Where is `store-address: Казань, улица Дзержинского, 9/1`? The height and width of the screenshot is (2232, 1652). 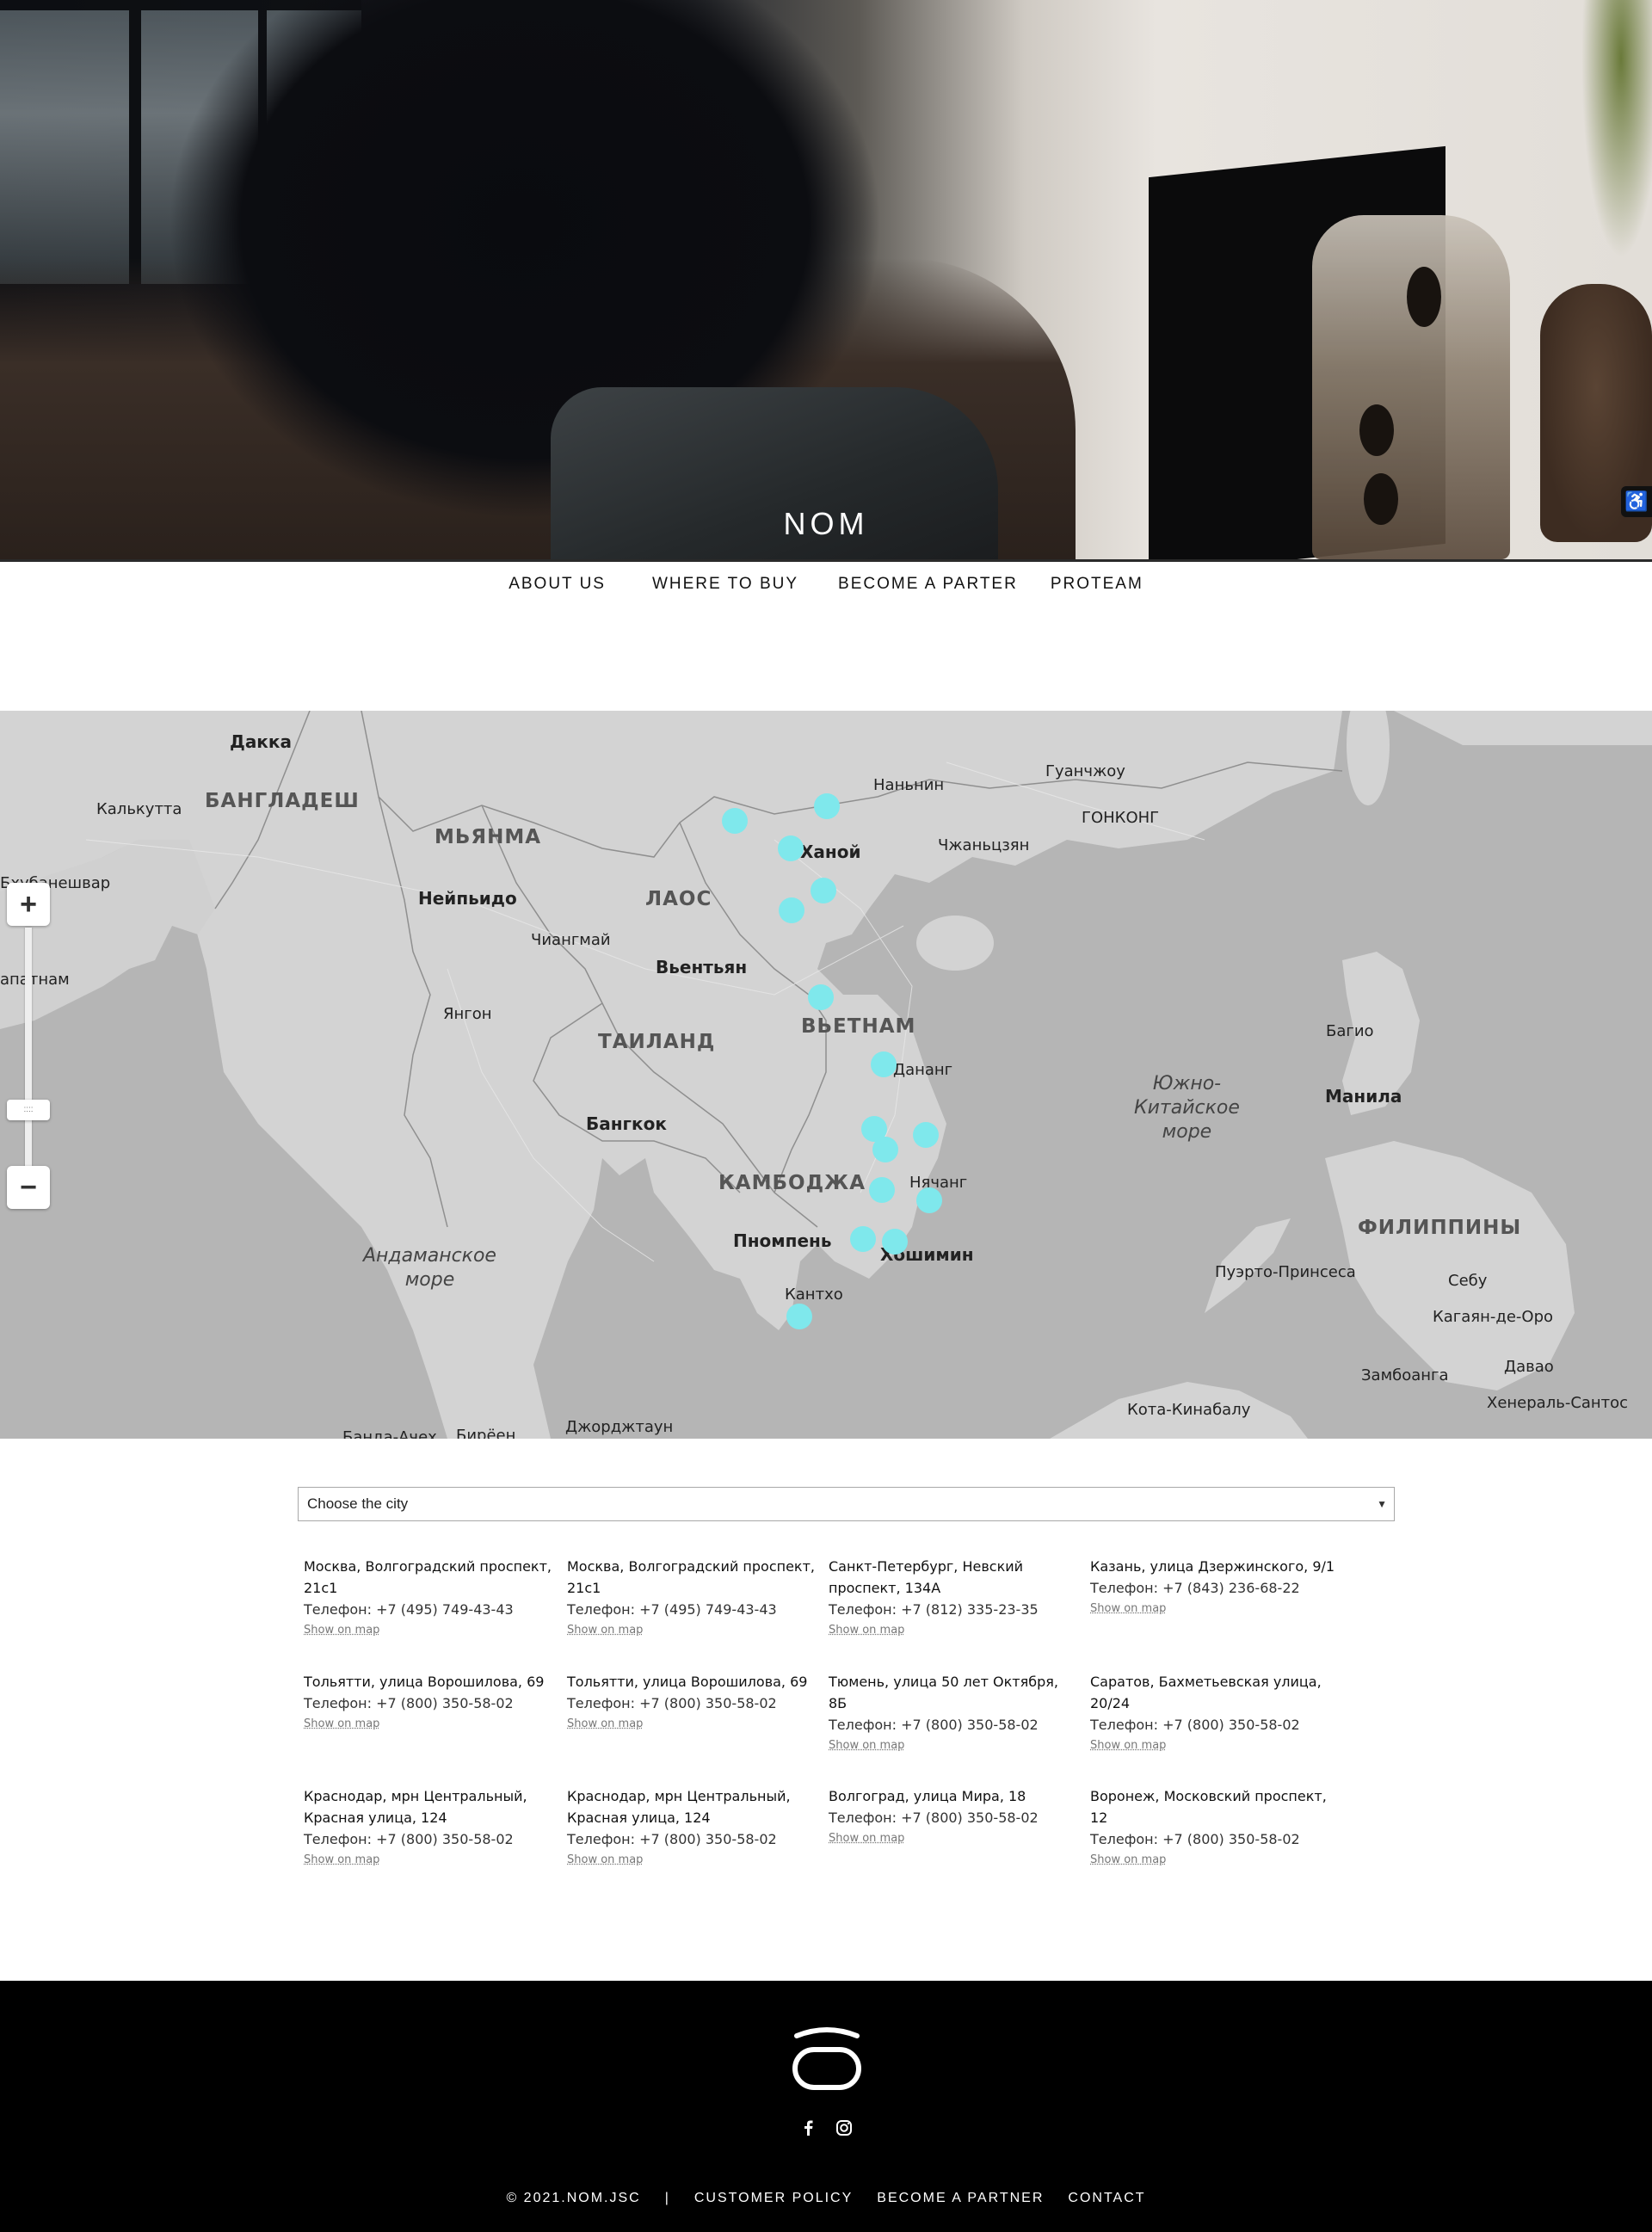 store-address: Казань, улица Дзержинского, 9/1 is located at coordinates (1212, 1566).